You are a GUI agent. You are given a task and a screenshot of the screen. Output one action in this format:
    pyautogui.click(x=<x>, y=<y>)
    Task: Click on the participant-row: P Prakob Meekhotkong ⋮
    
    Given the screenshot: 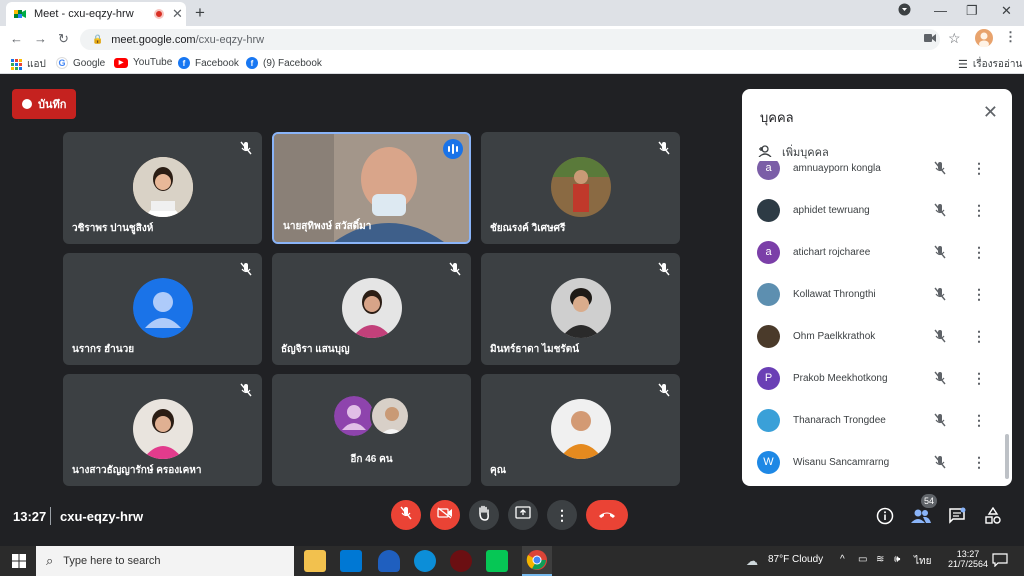 What is the action you would take?
    pyautogui.click(x=877, y=378)
    